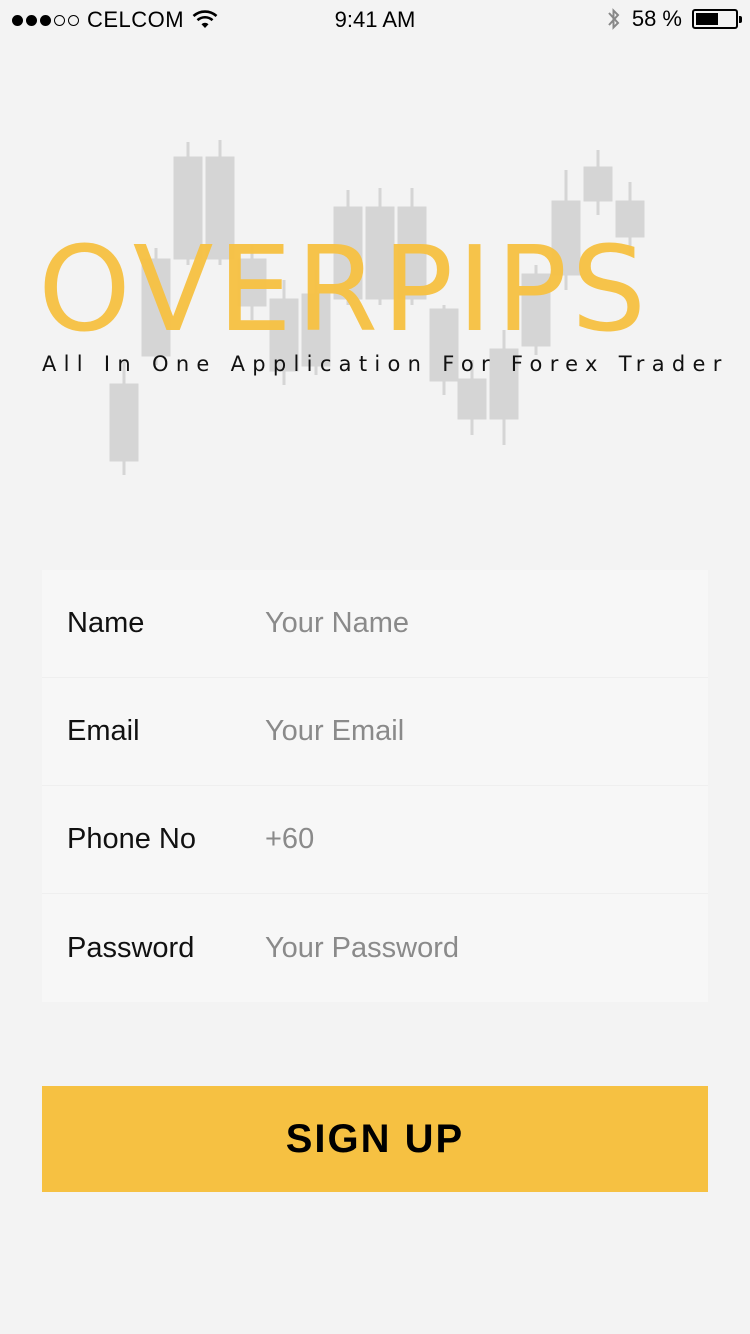  I want to click on name-row: Name, so click(375, 624).